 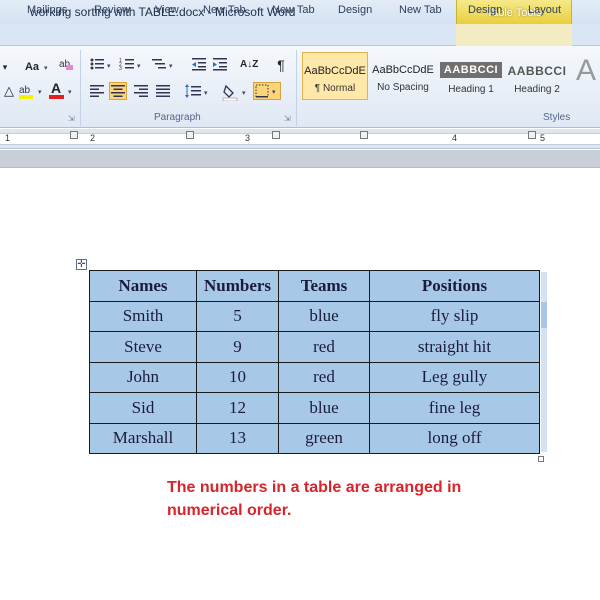 I want to click on table-cell: Leg gully, so click(x=454, y=377).